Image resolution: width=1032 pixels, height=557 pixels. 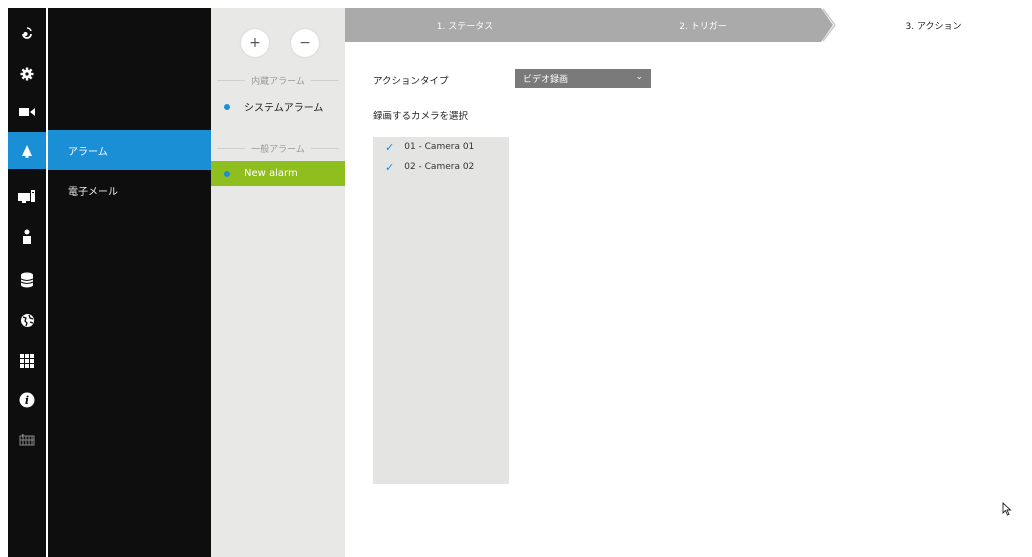 I want to click on gear-icon, so click(x=27, y=73).